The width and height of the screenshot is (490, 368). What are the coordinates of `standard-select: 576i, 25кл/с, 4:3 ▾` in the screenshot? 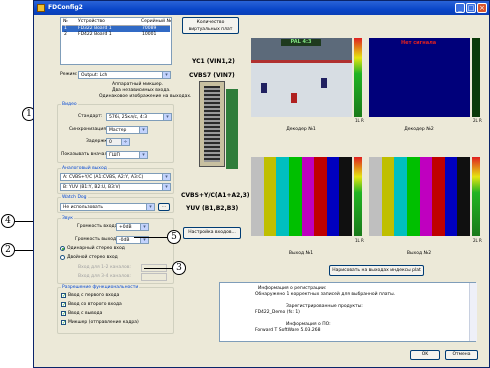 It's located at (139, 117).